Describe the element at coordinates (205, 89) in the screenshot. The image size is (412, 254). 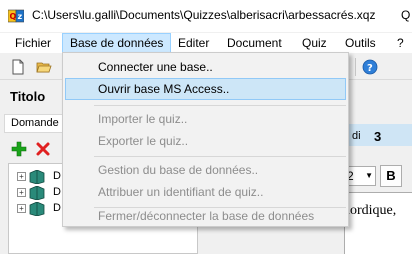
I see `menu-item-open-ms-access: Ouvrir base MS Access..` at that location.